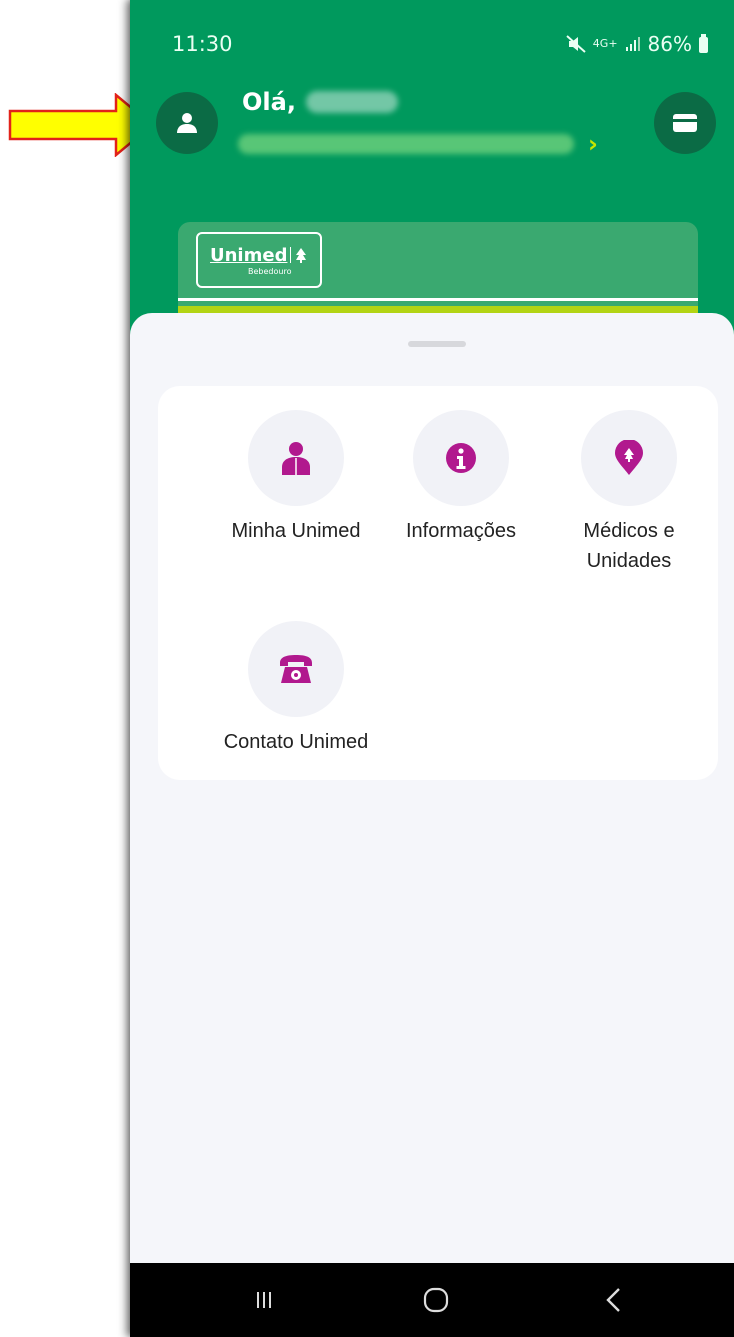 This screenshot has width=734, height=1337. I want to click on recent-apps-button, so click(264, 1300).